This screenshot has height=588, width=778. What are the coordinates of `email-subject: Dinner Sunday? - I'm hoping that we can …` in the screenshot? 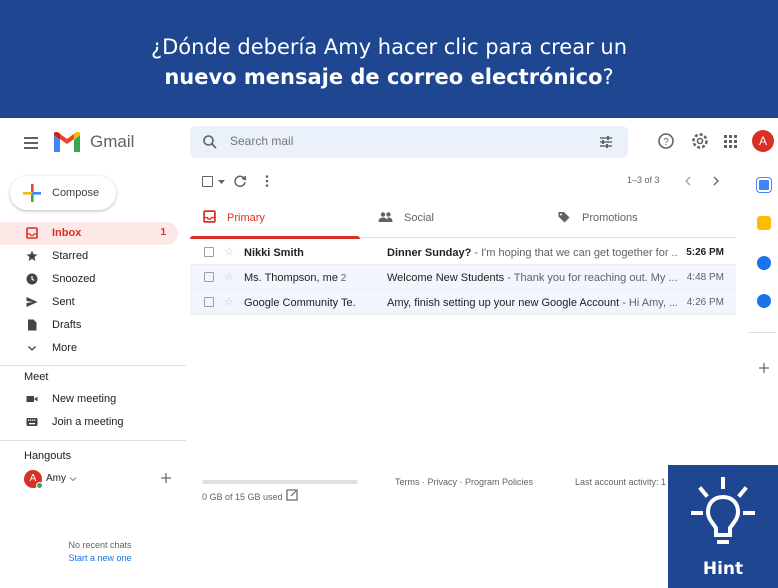 It's located at (532, 253).